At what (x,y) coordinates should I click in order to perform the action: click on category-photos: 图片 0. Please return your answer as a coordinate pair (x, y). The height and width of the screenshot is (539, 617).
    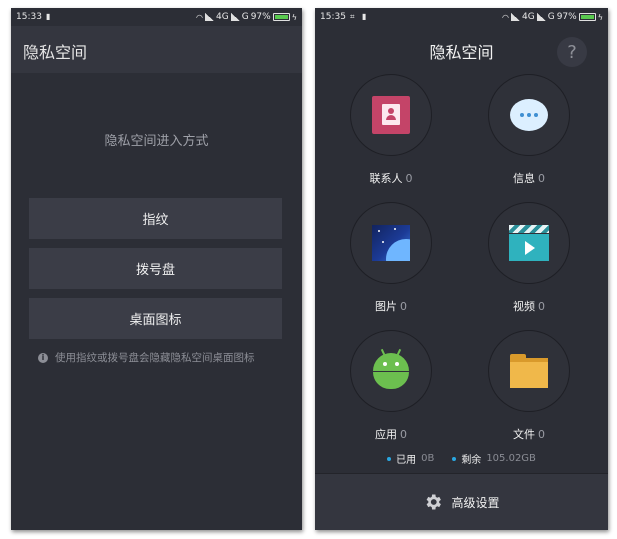
    Looking at the image, I should click on (391, 258).